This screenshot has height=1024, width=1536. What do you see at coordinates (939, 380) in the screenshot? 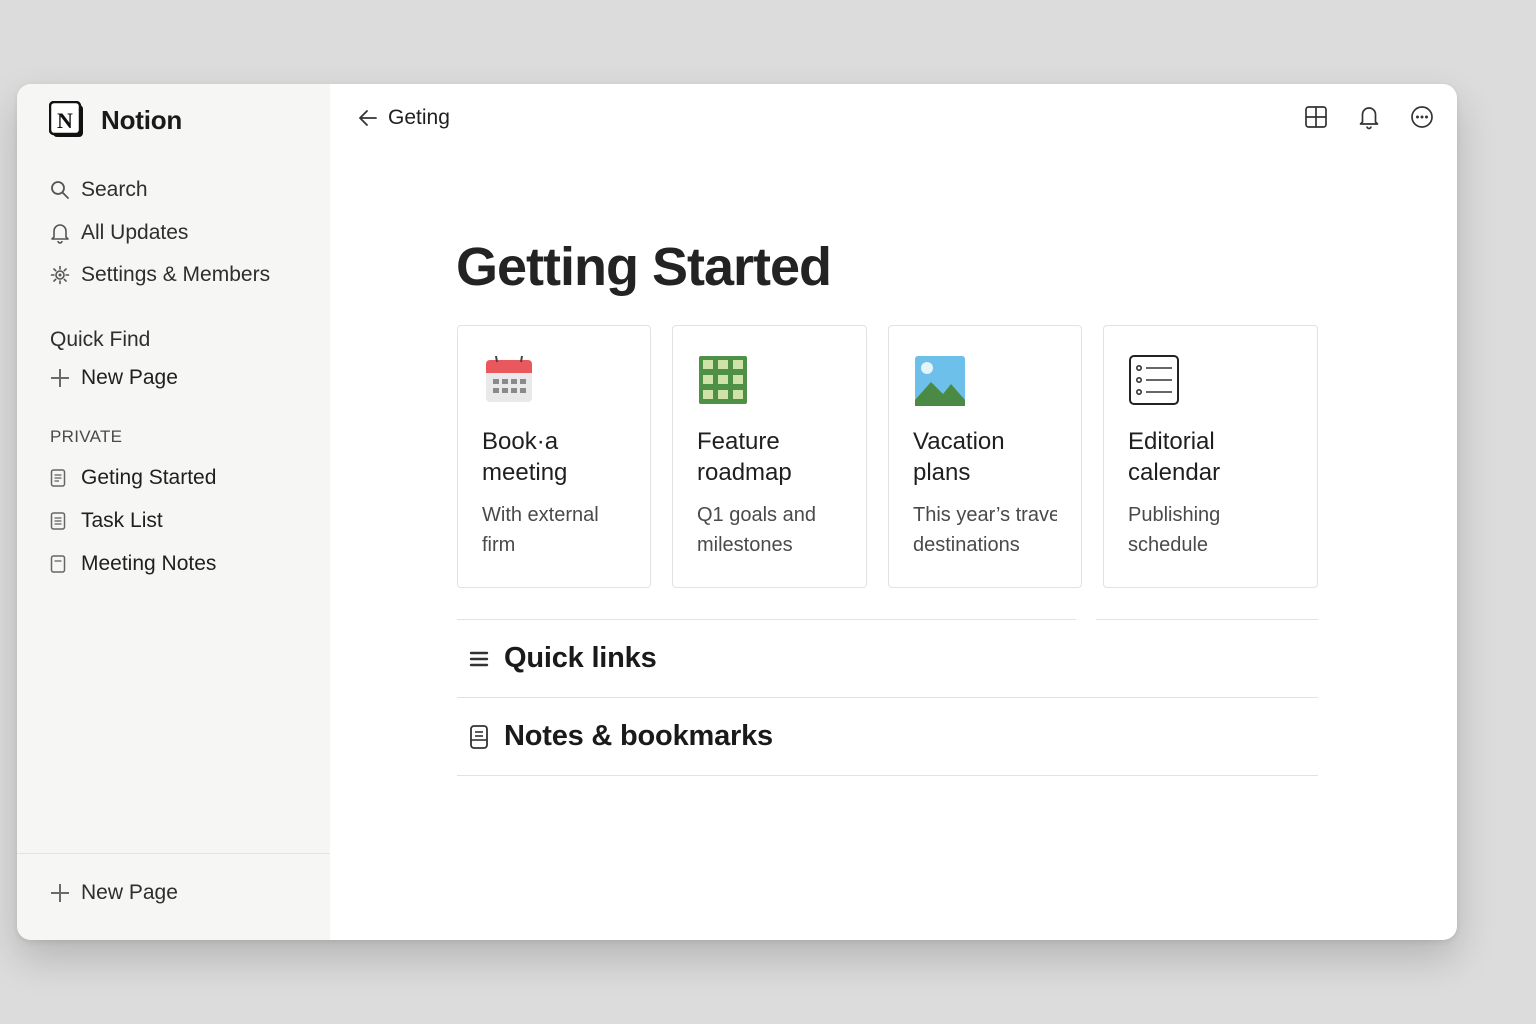
I see `image-icon` at bounding box center [939, 380].